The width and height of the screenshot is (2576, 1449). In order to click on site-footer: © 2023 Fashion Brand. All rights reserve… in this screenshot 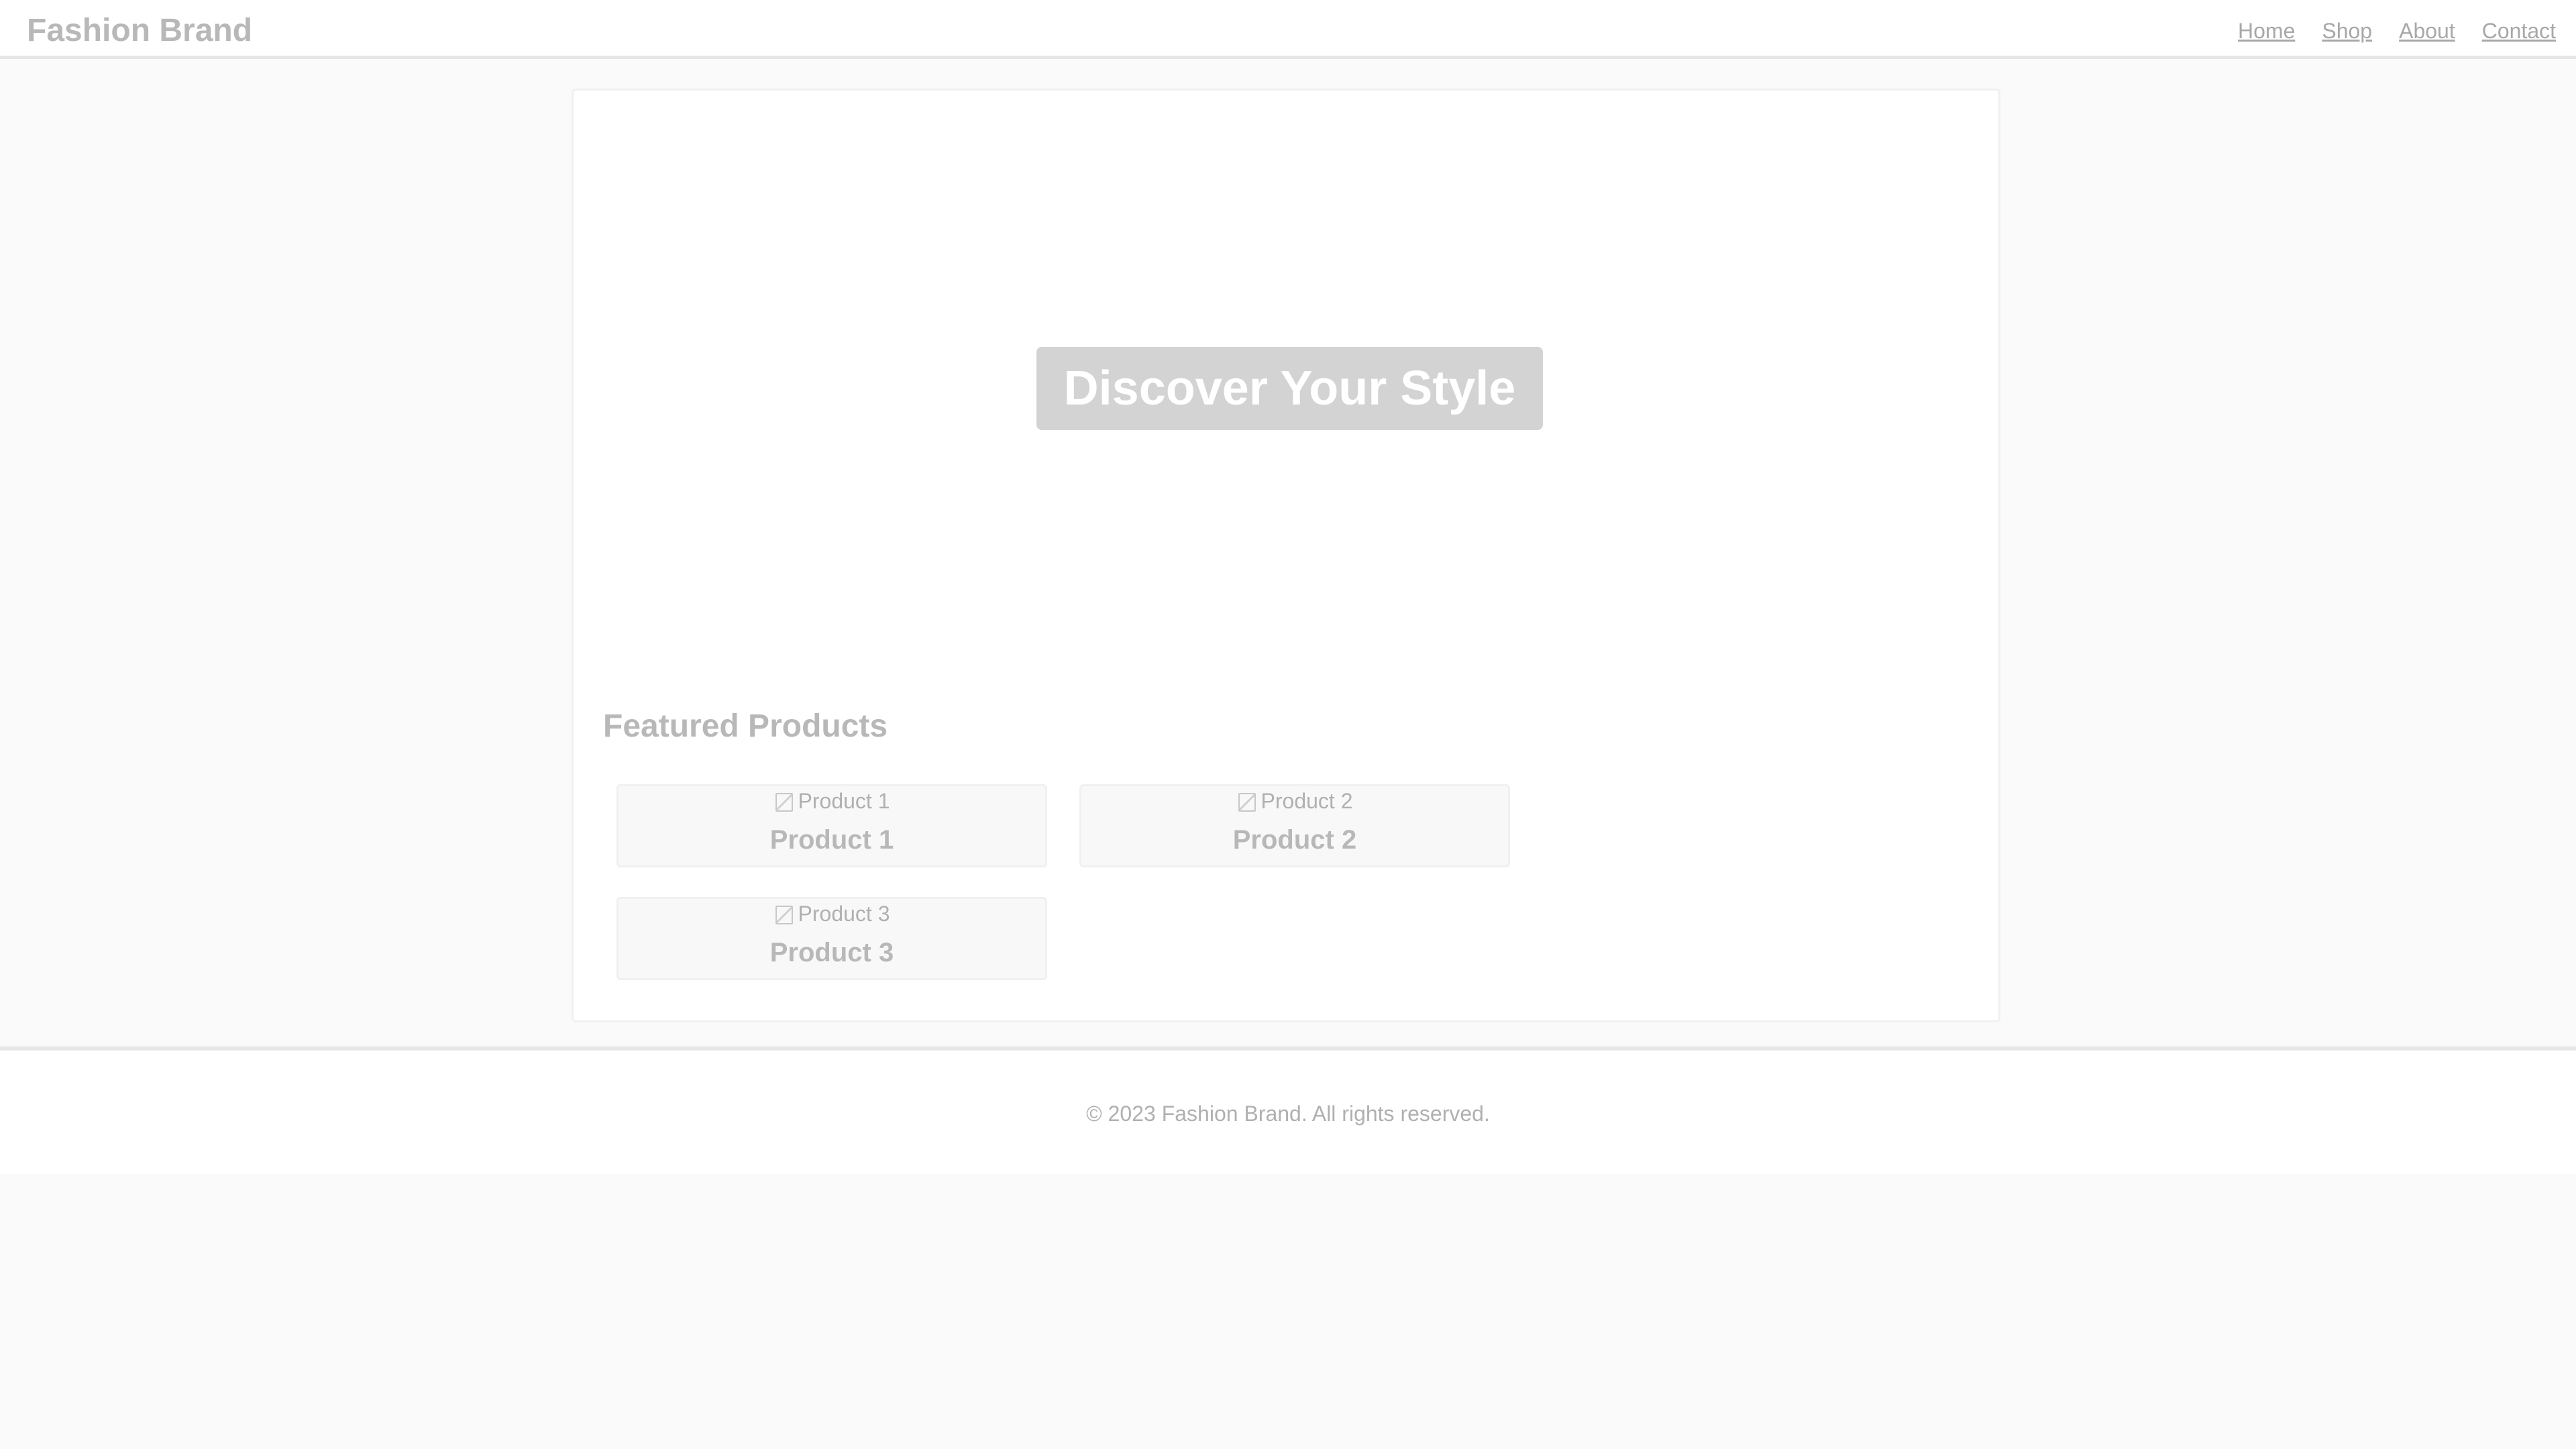, I will do `click(1288, 1110)`.